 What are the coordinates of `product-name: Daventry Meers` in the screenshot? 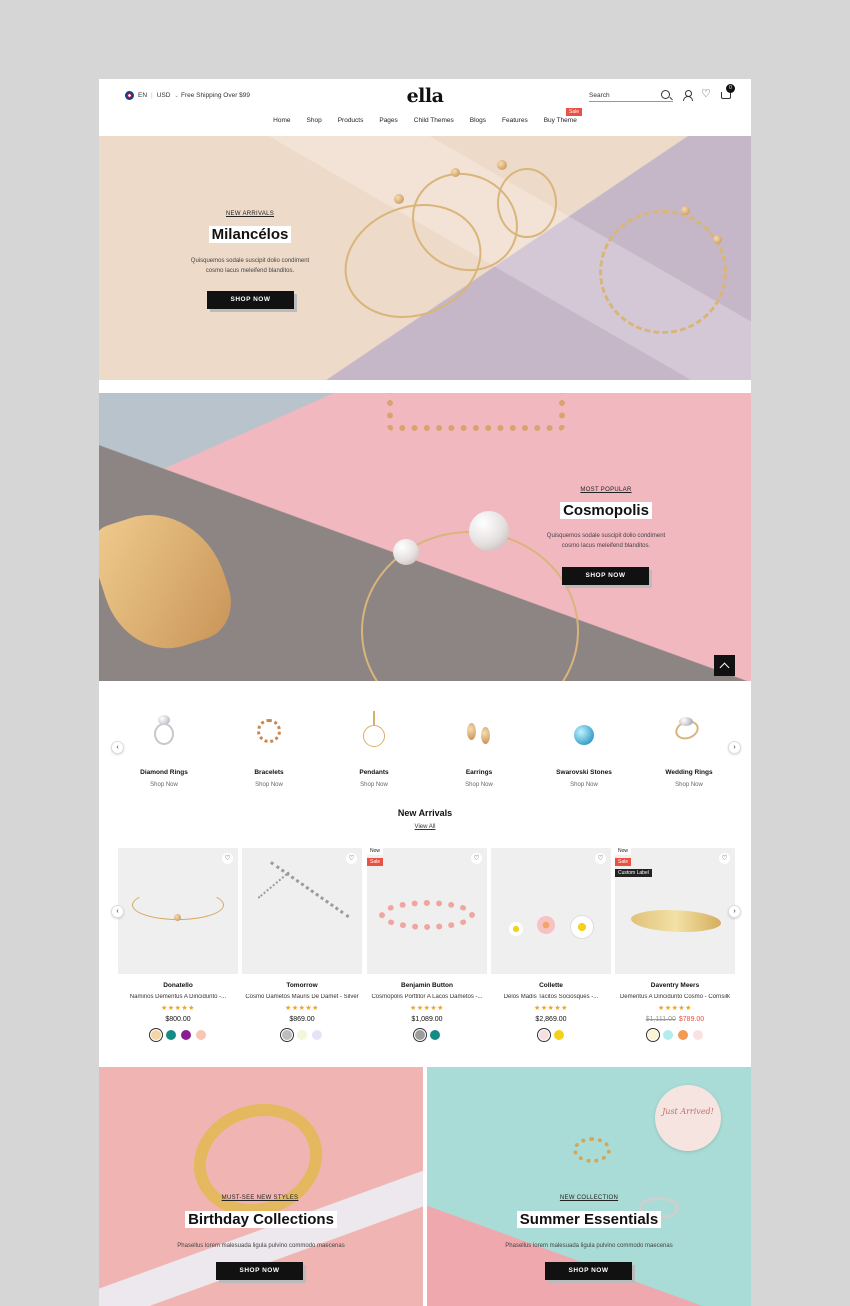 It's located at (675, 985).